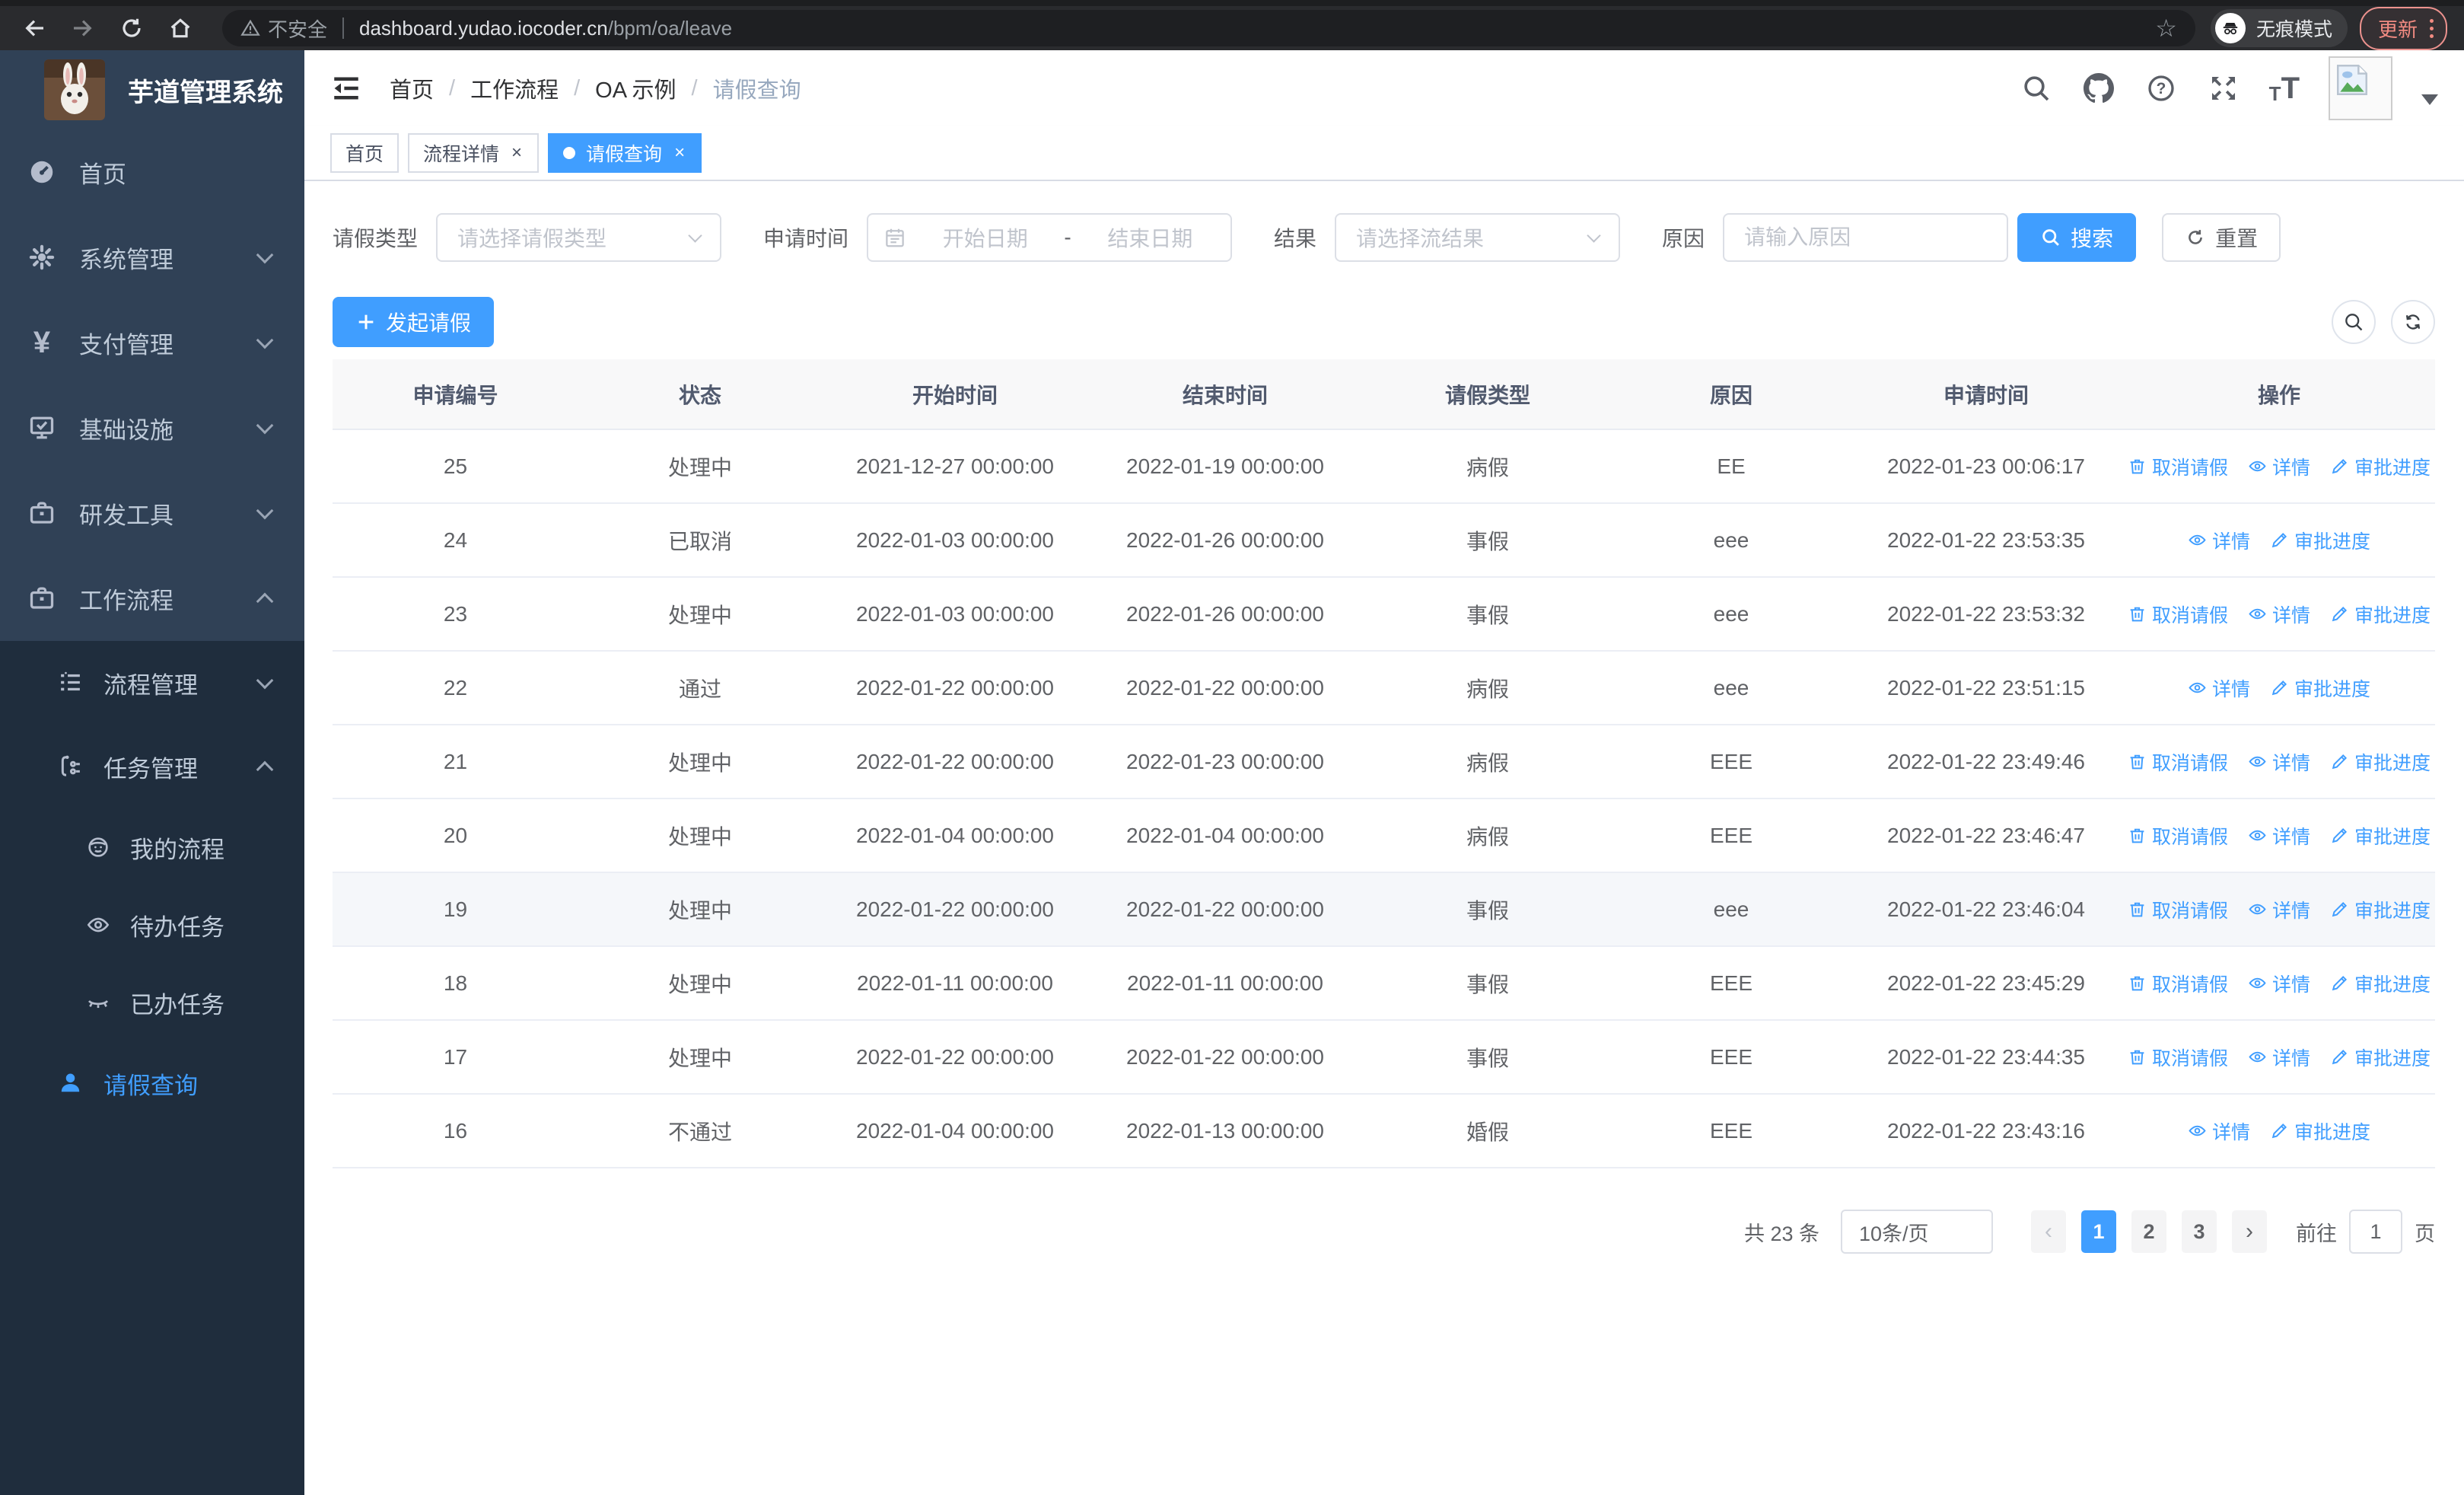 The height and width of the screenshot is (1495, 2464). What do you see at coordinates (2148, 1231) in the screenshot?
I see `page-button-2: 2` at bounding box center [2148, 1231].